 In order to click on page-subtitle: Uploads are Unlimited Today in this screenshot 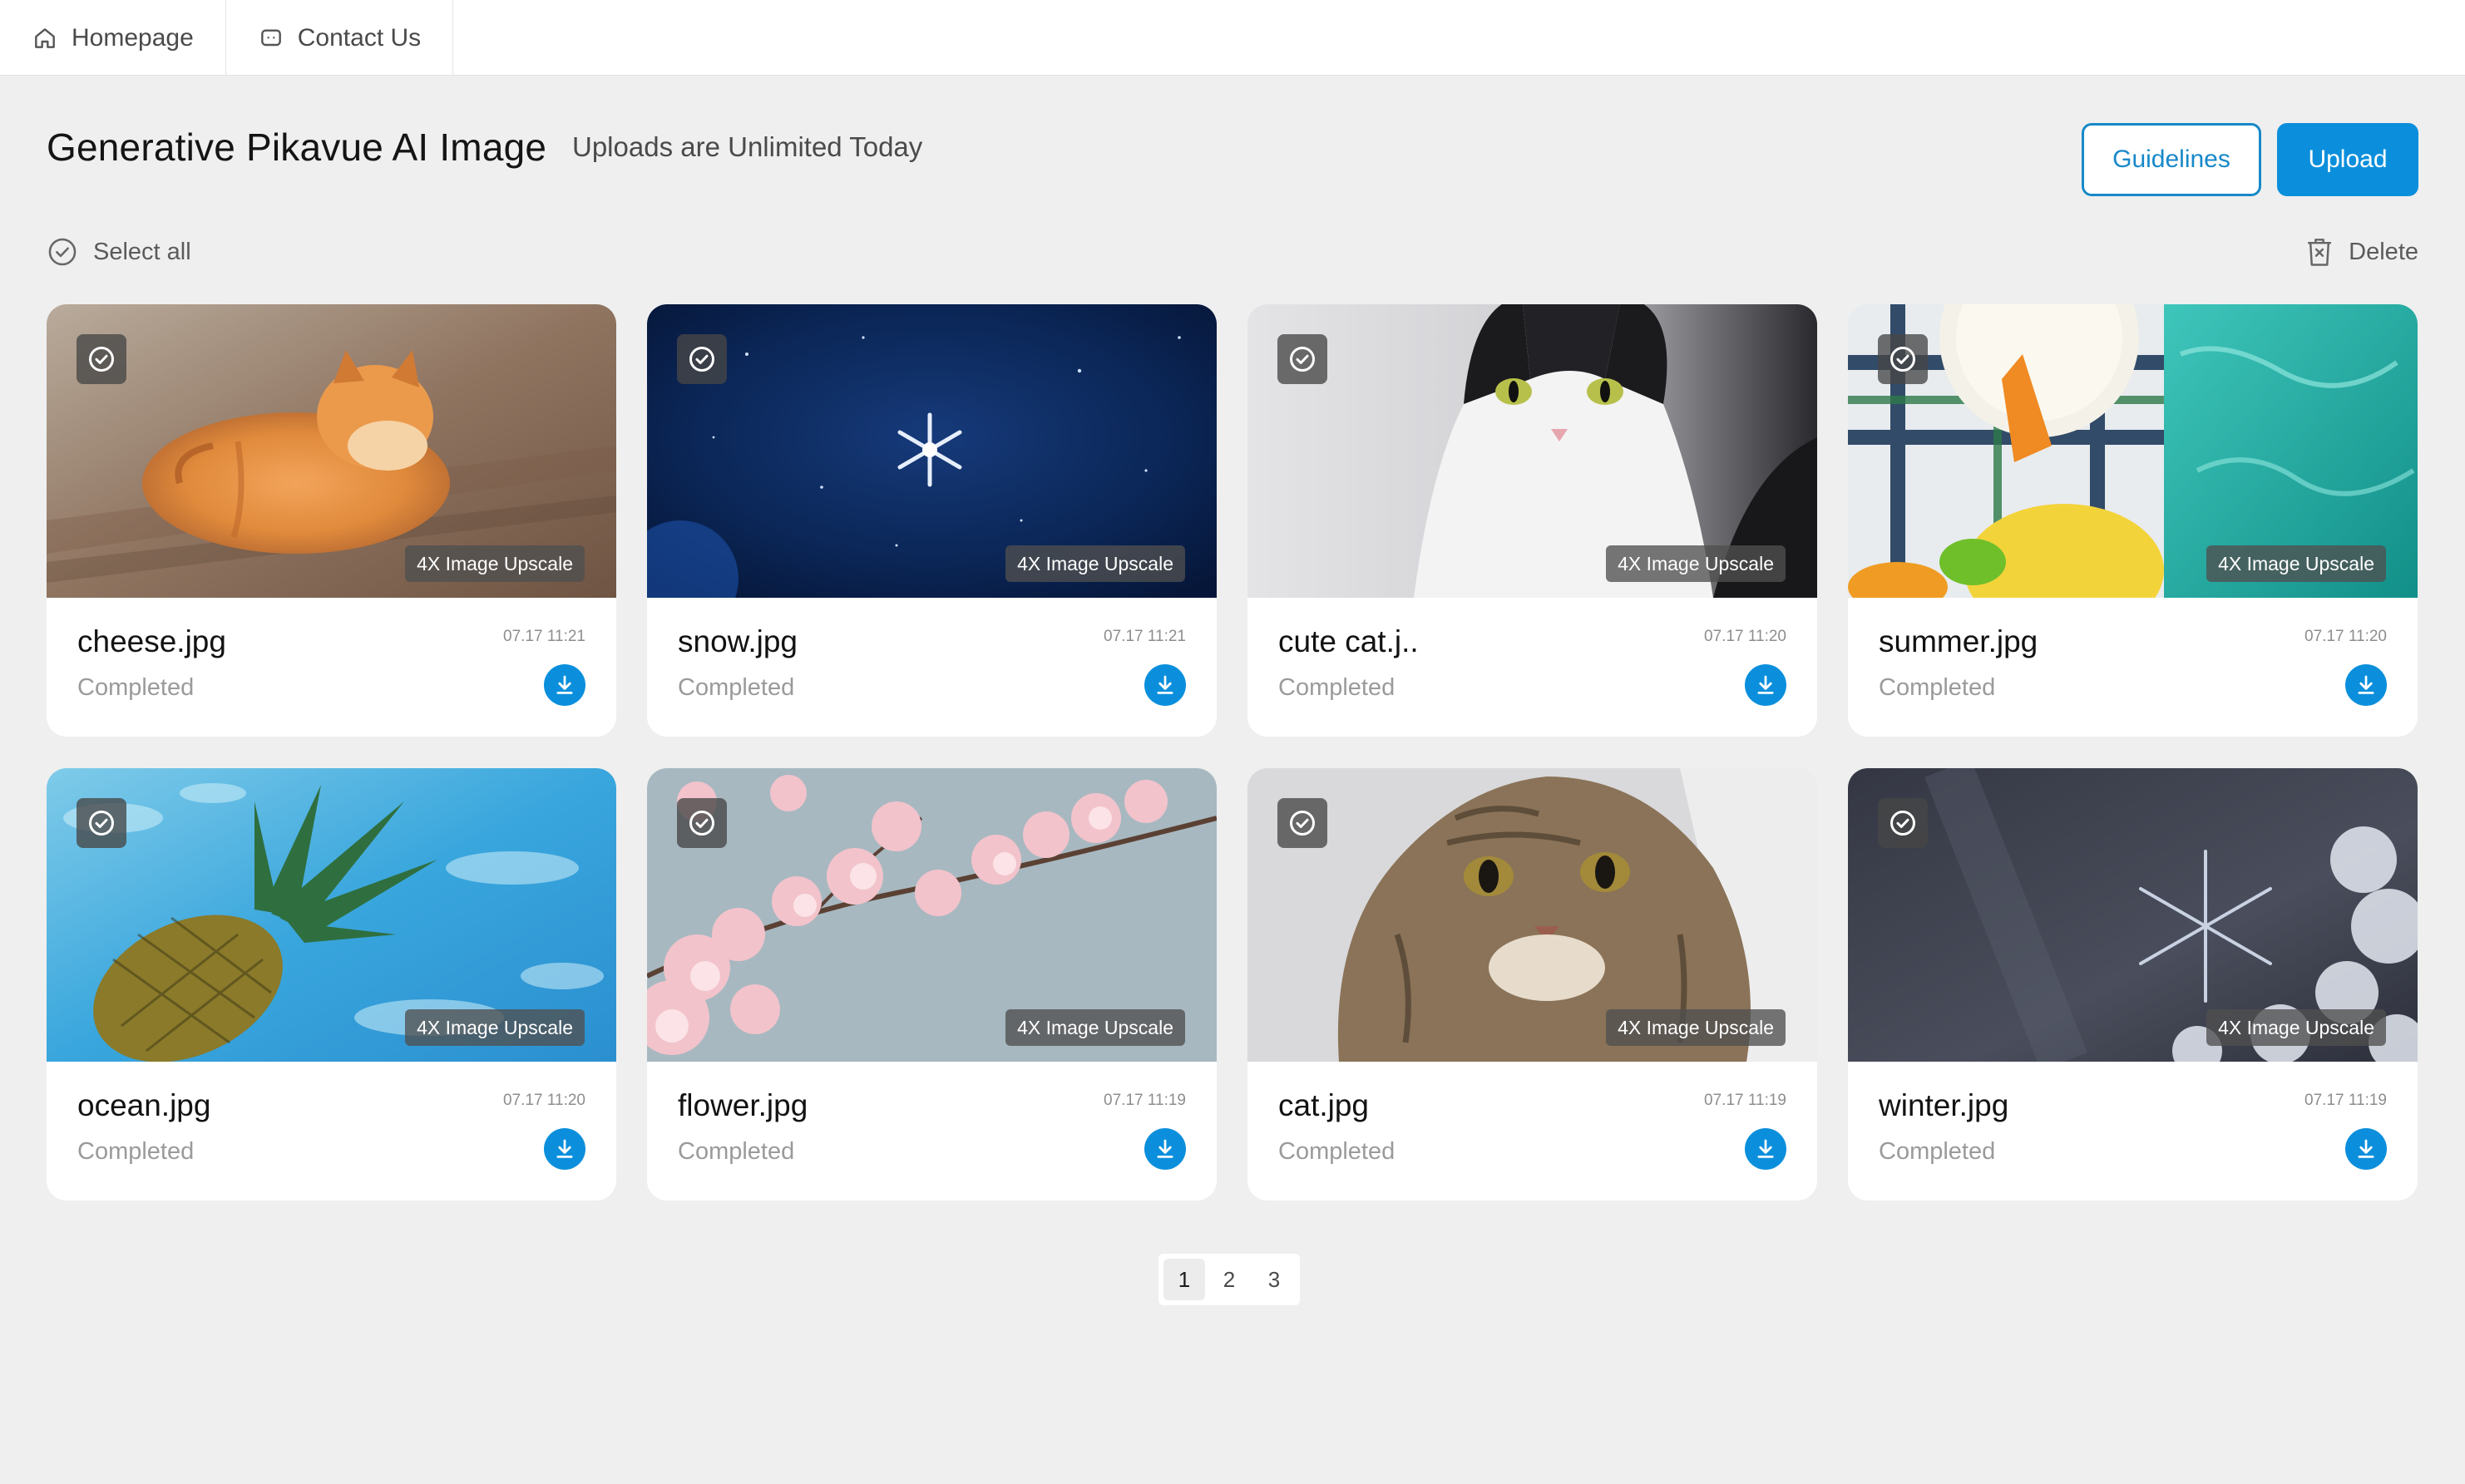, I will do `click(748, 146)`.